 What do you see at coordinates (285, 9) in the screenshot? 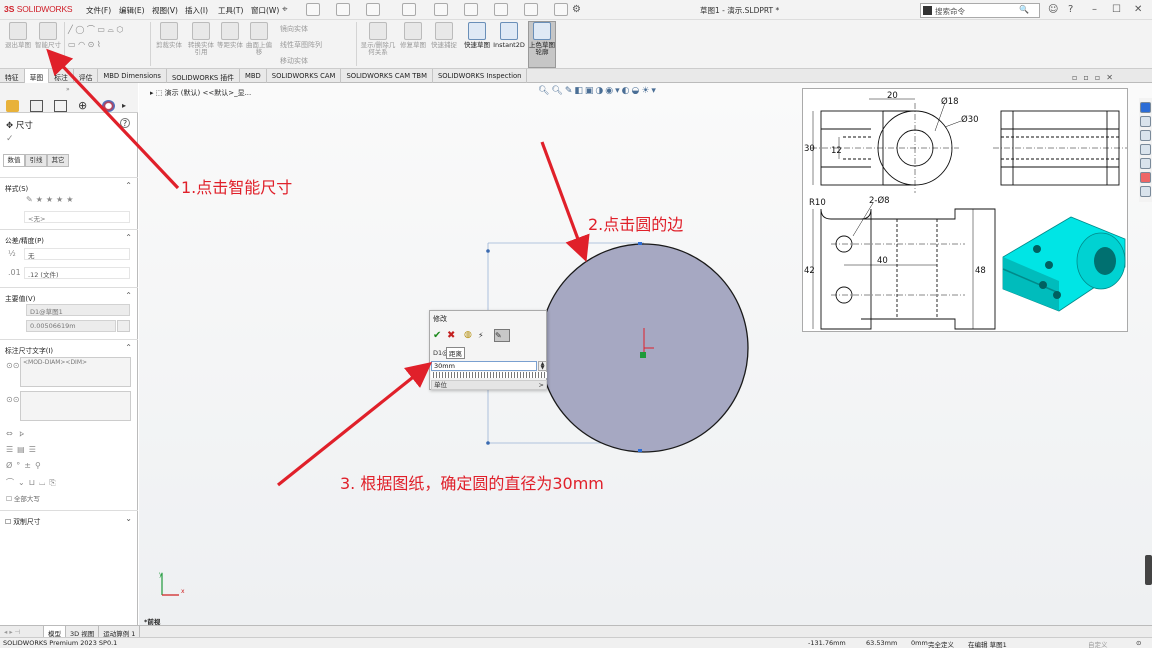
I see `pin-icon: ⌖` at bounding box center [285, 9].